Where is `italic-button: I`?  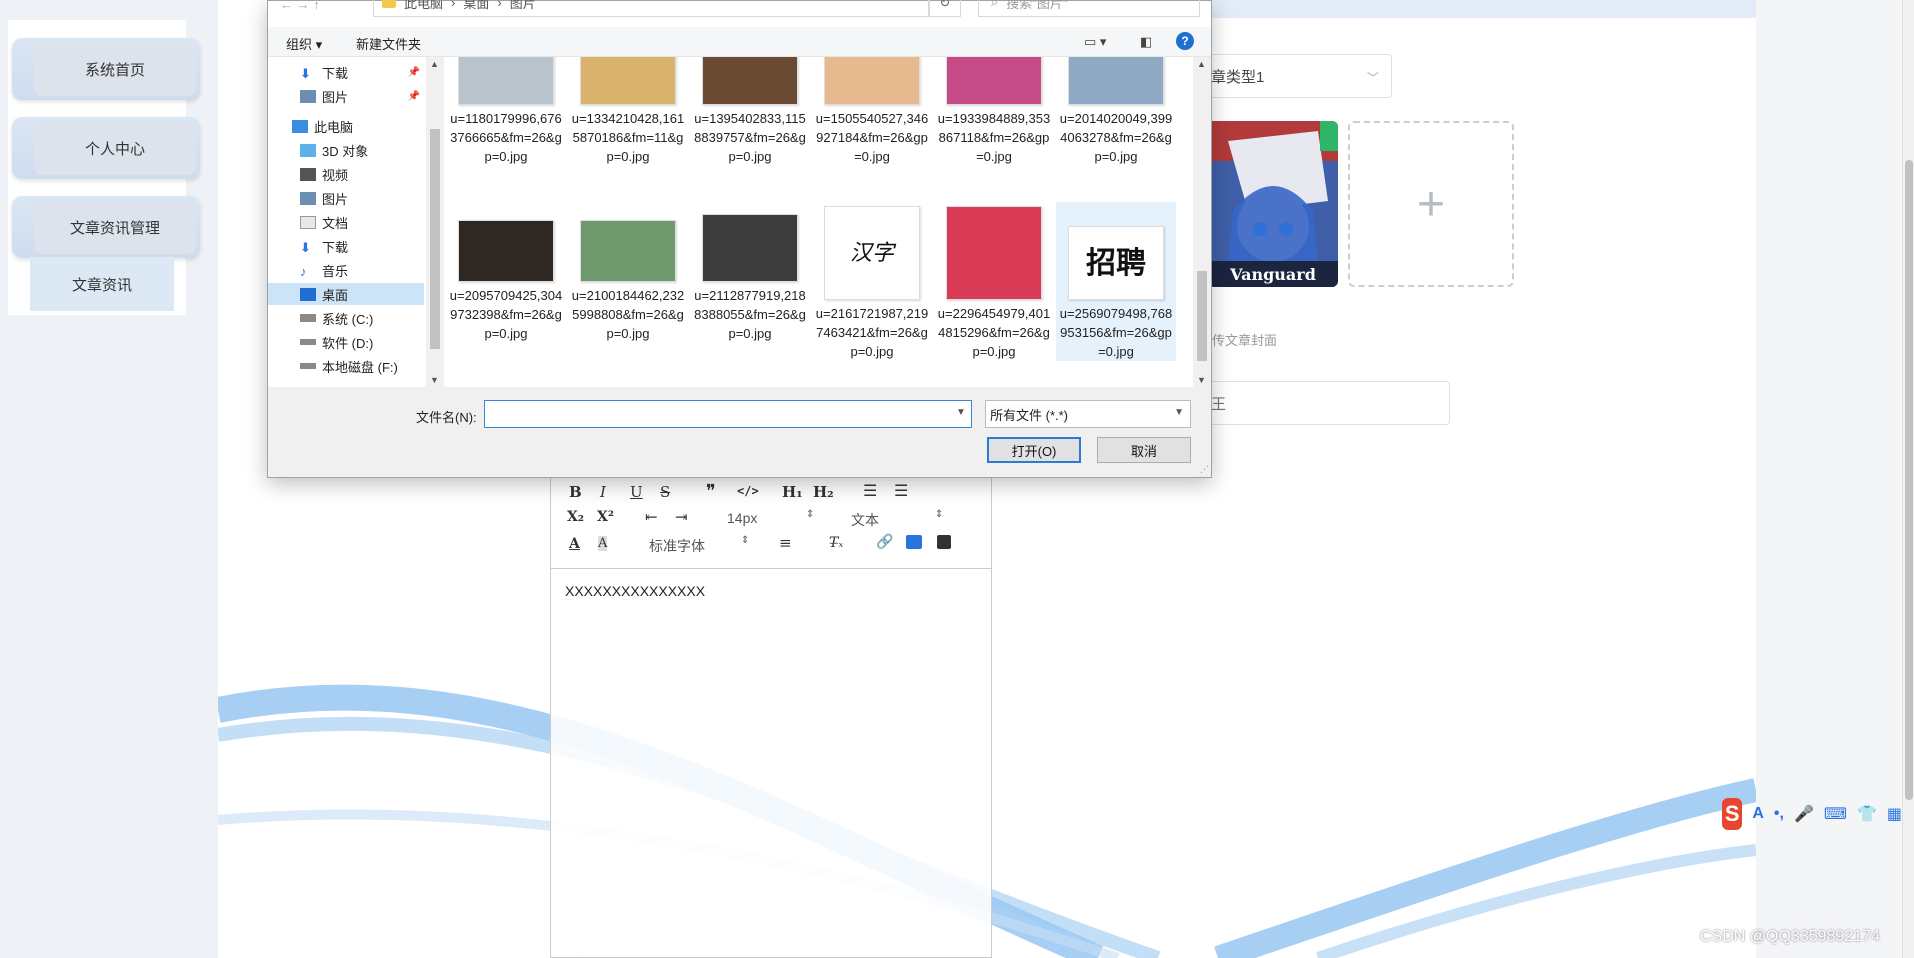
italic-button: I is located at coordinates (603, 492).